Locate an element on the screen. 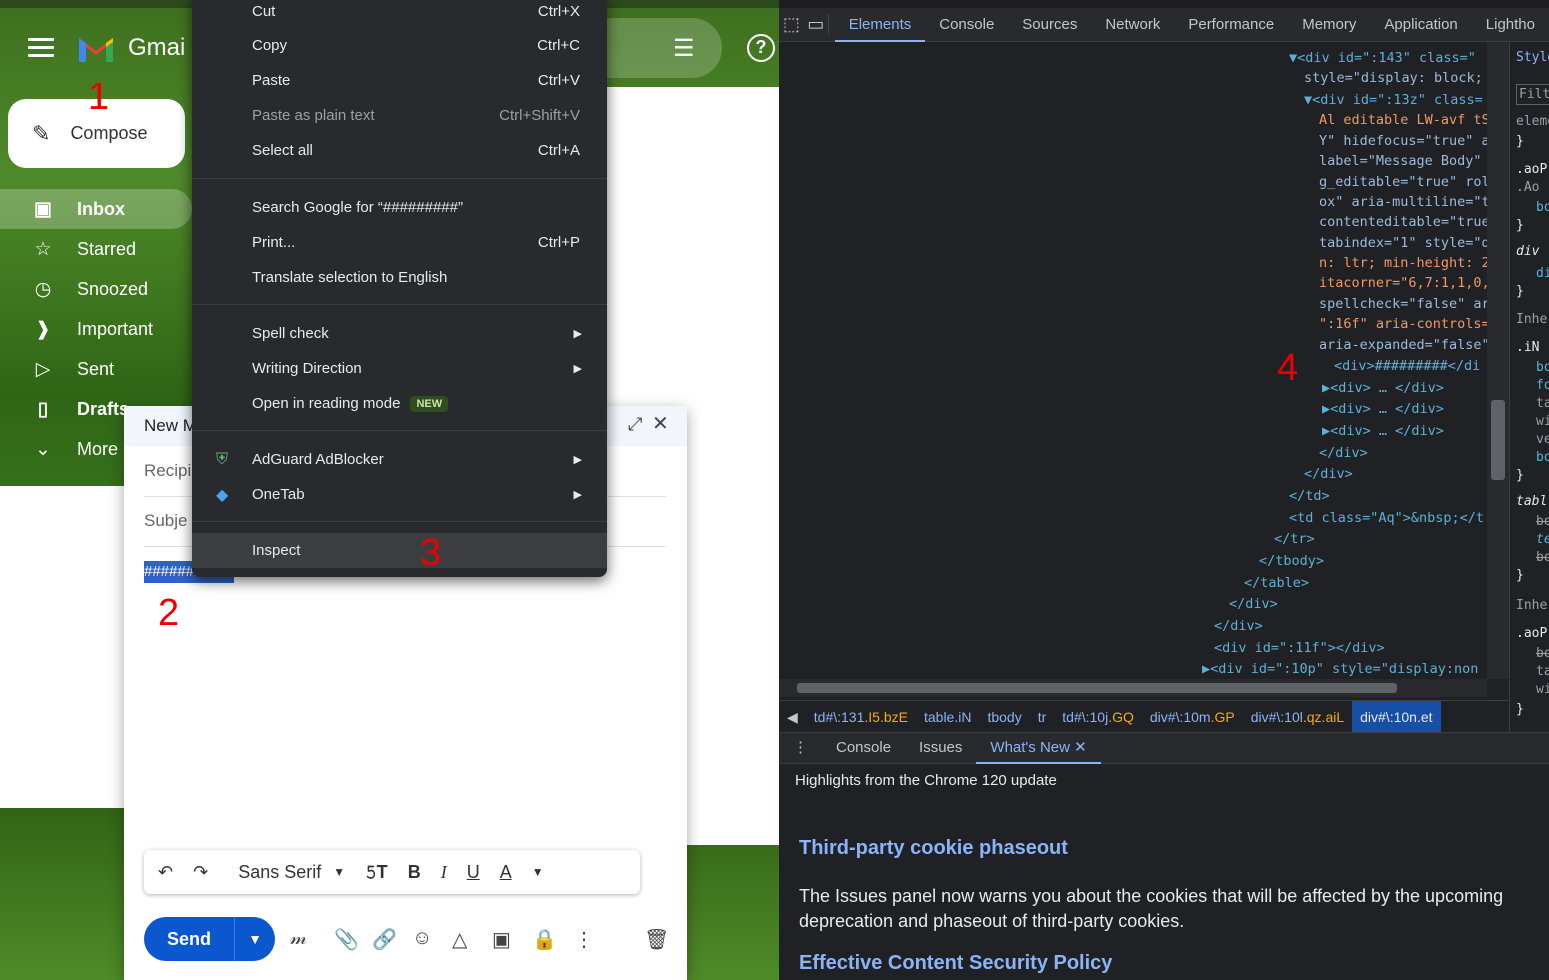  breadcrumb-item: div#\:10l.qz.aiL is located at coordinates (1297, 717).